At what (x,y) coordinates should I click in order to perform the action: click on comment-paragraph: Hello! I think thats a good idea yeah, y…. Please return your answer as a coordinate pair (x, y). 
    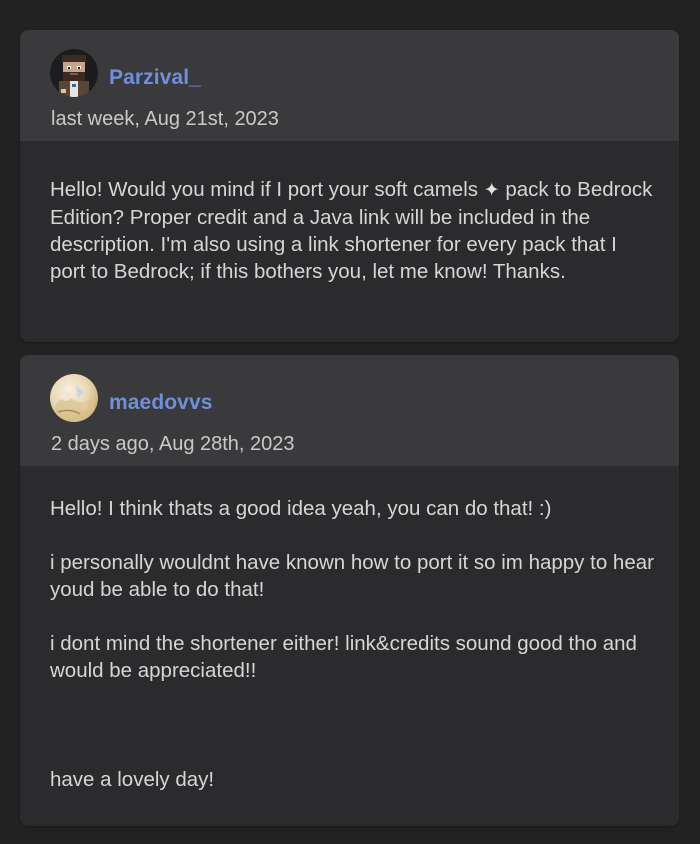
    Looking at the image, I should click on (301, 508).